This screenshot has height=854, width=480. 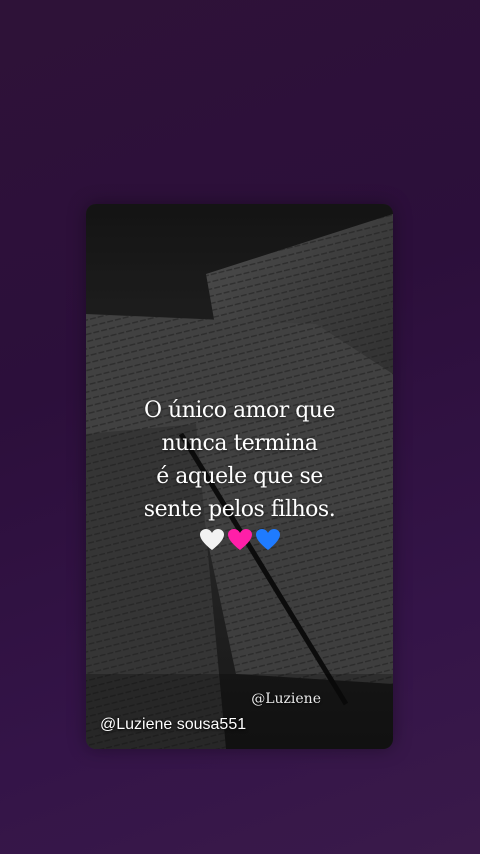 I want to click on white-heart-icon, so click(x=211, y=539).